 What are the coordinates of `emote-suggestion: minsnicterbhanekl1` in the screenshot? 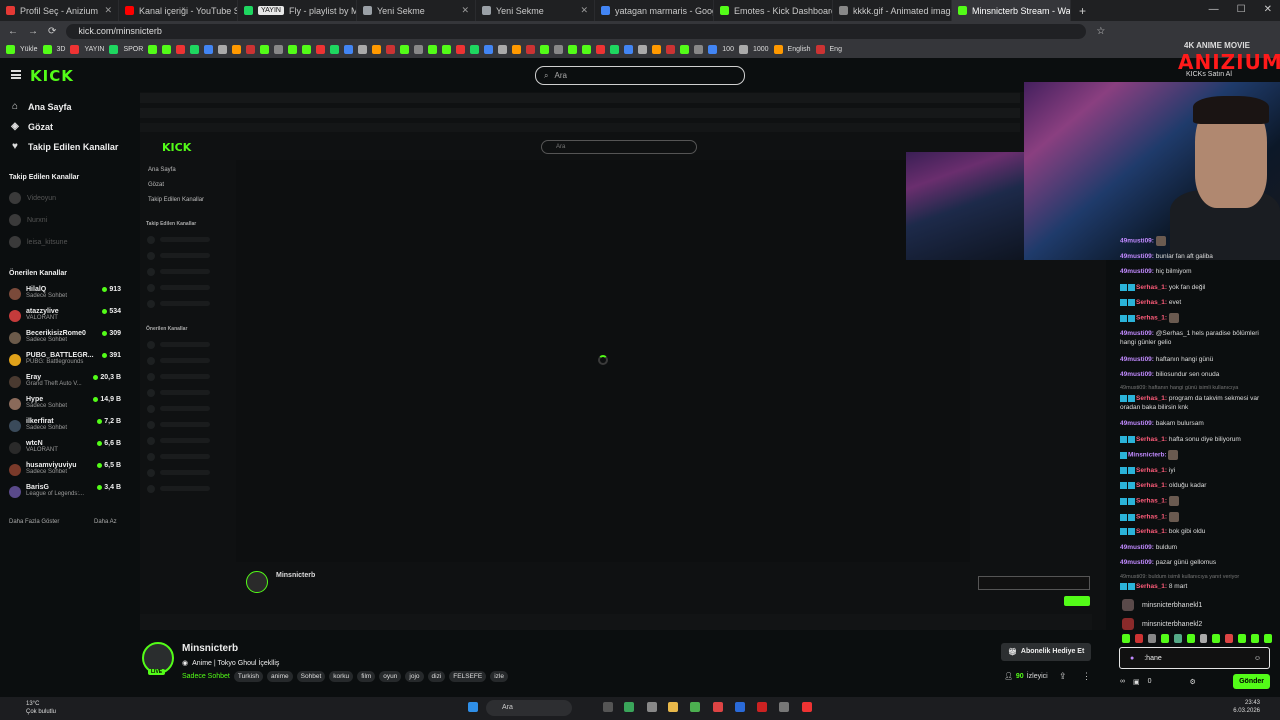 It's located at (1197, 605).